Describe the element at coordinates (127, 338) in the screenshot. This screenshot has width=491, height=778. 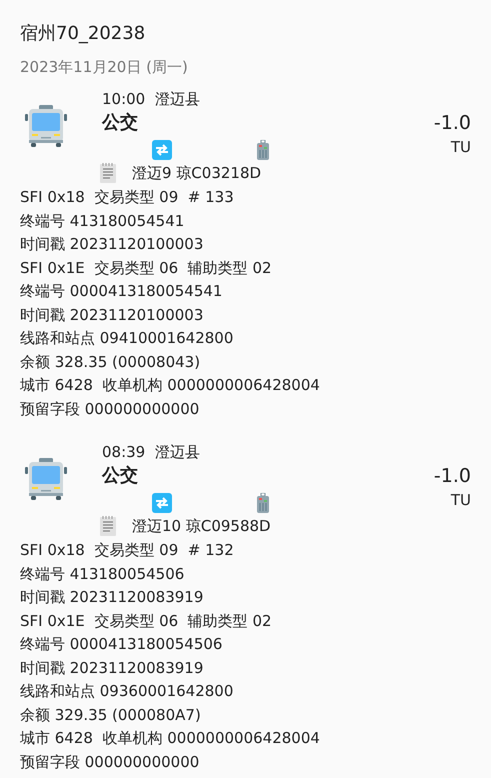
I see `detail-line: 线路和站点 09410001642800` at that location.